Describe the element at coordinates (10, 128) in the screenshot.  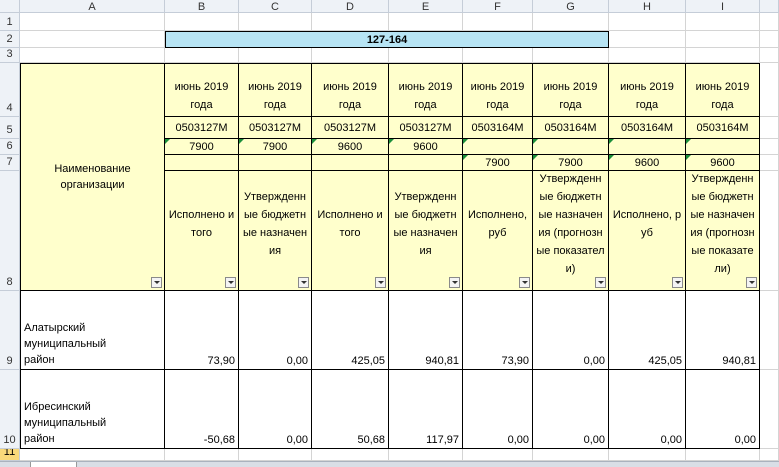
I see `row-header-5: 5` at that location.